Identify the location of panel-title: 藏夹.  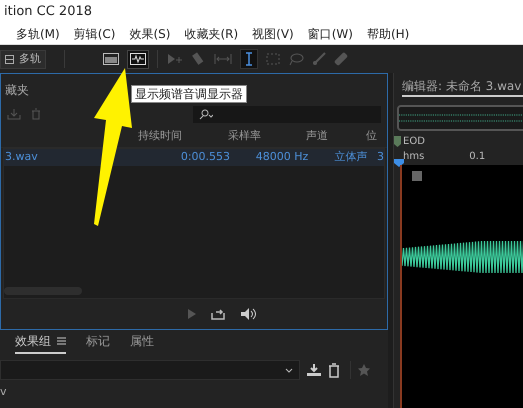
(17, 90).